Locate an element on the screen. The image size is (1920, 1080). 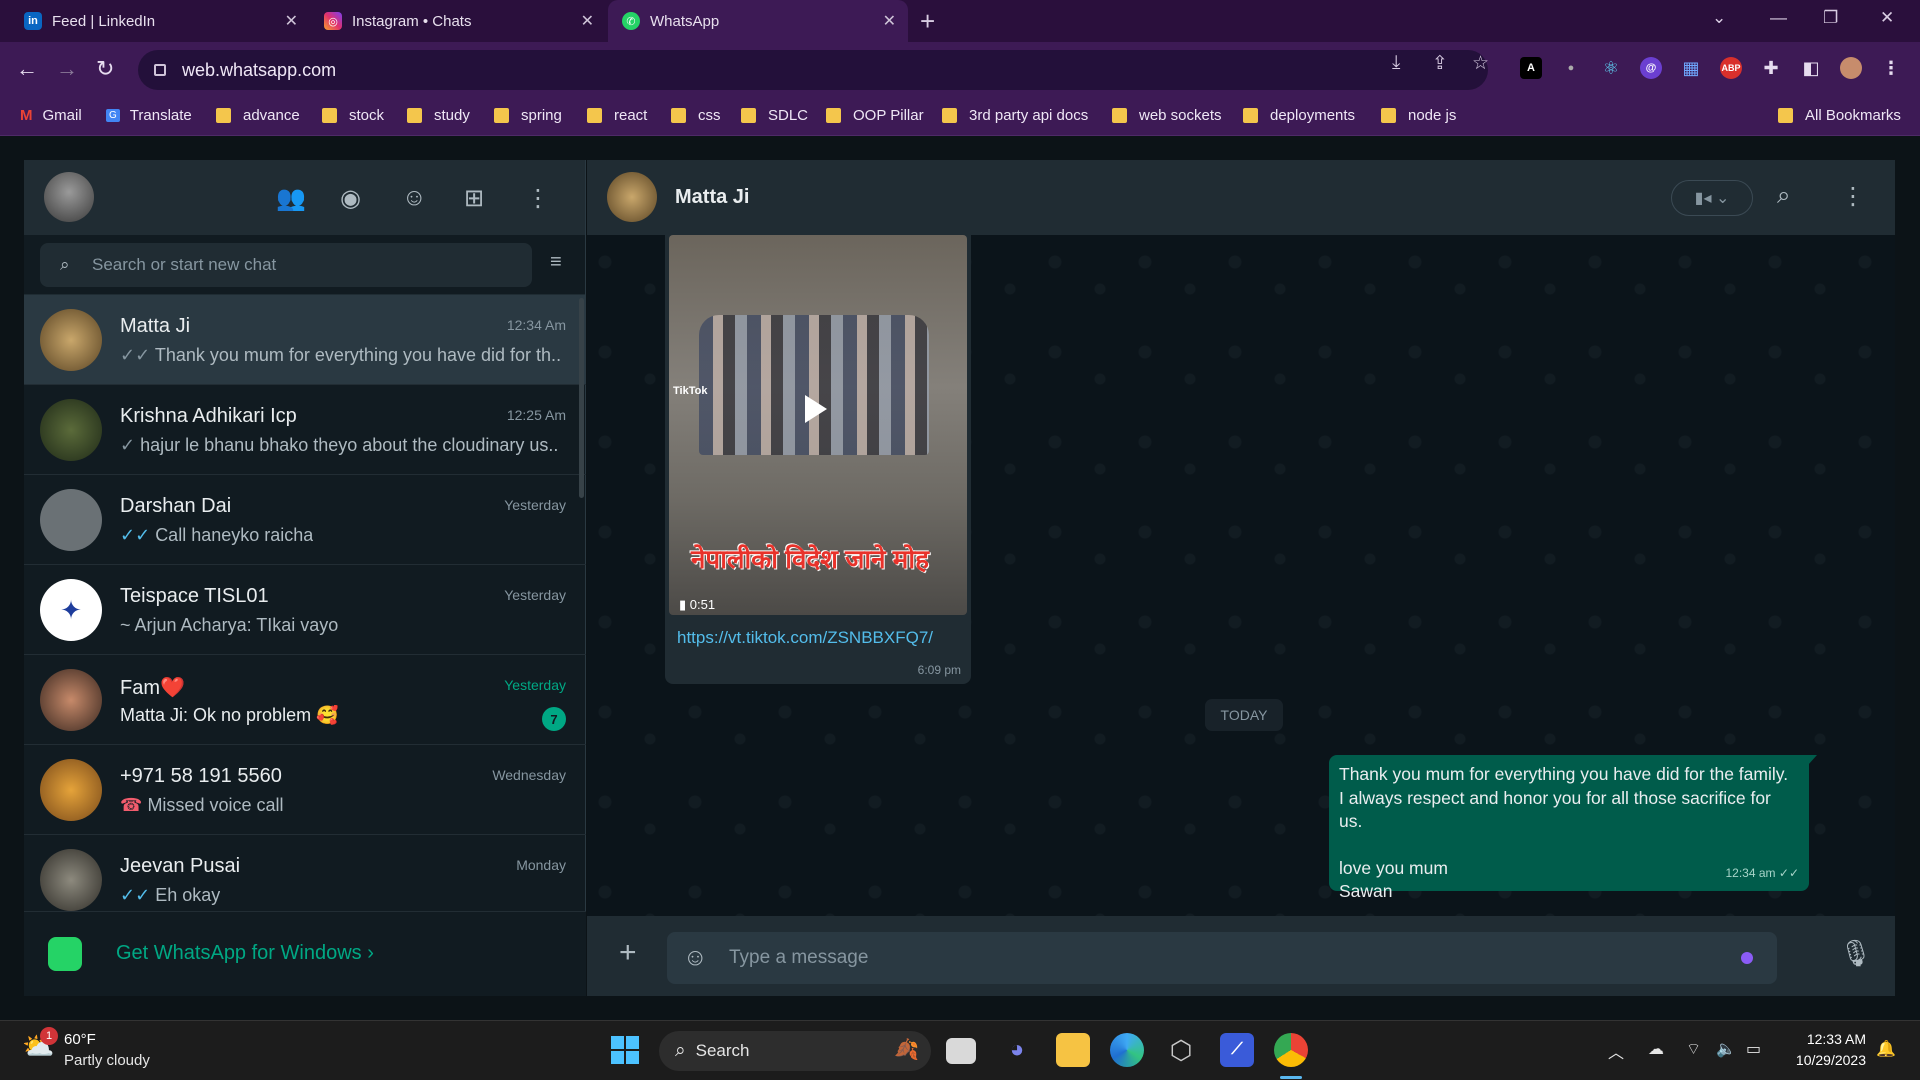
bookmark-gmail: M Gmail is located at coordinates (51, 115).